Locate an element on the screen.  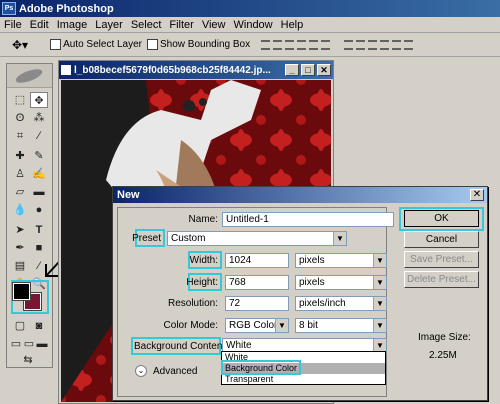
resolution-label: Resolution: is located at coordinates (192, 303).